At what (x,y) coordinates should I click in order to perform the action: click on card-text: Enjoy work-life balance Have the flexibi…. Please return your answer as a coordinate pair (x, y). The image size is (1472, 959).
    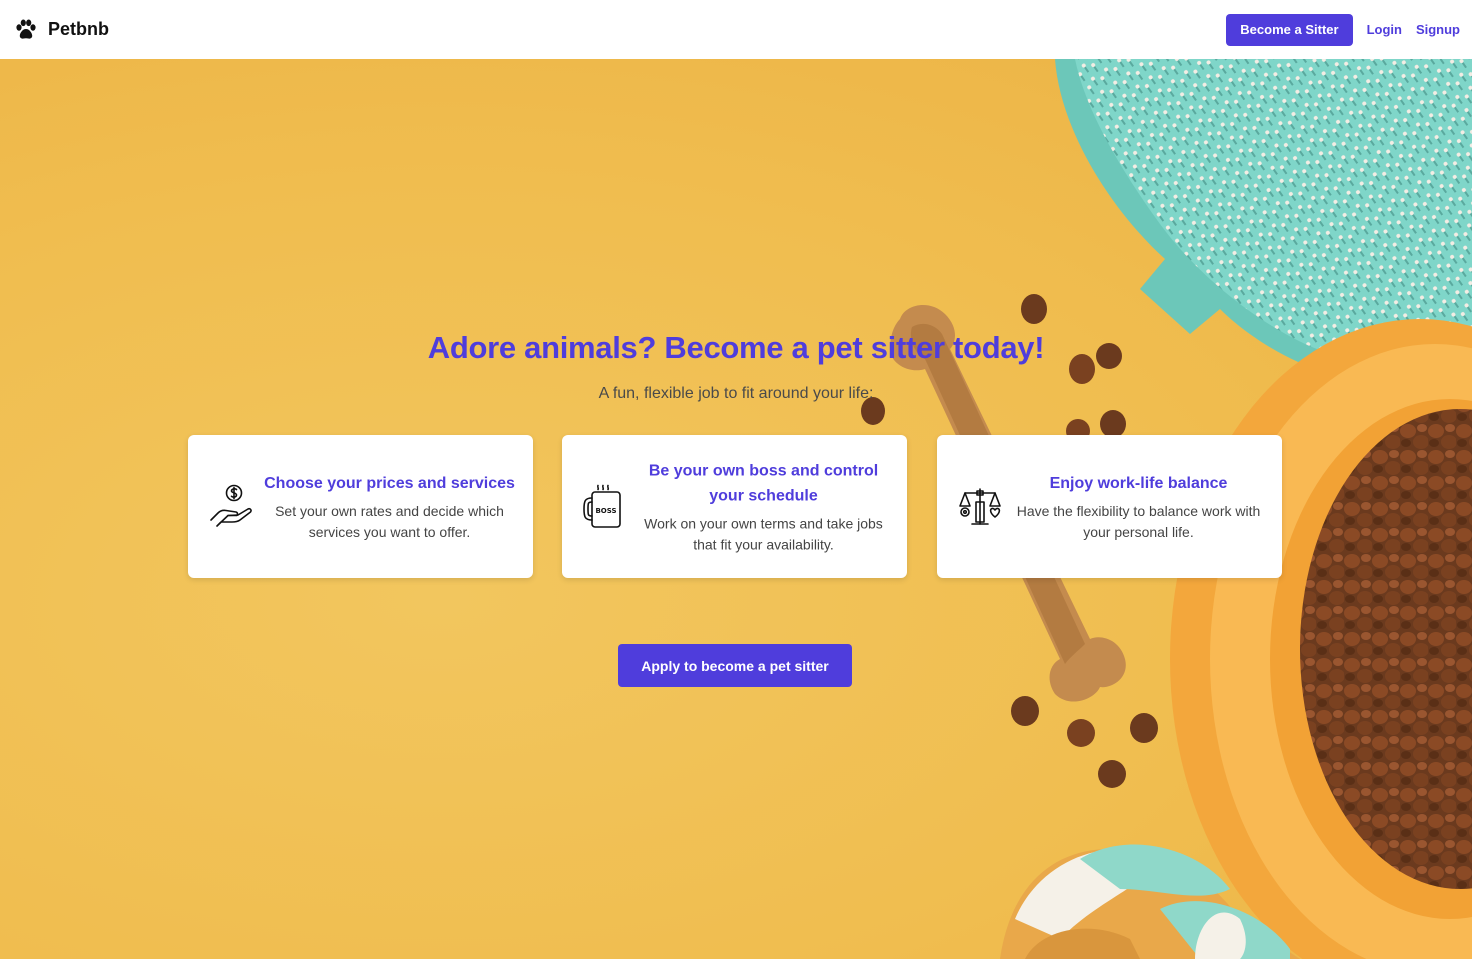
    Looking at the image, I should click on (1138, 507).